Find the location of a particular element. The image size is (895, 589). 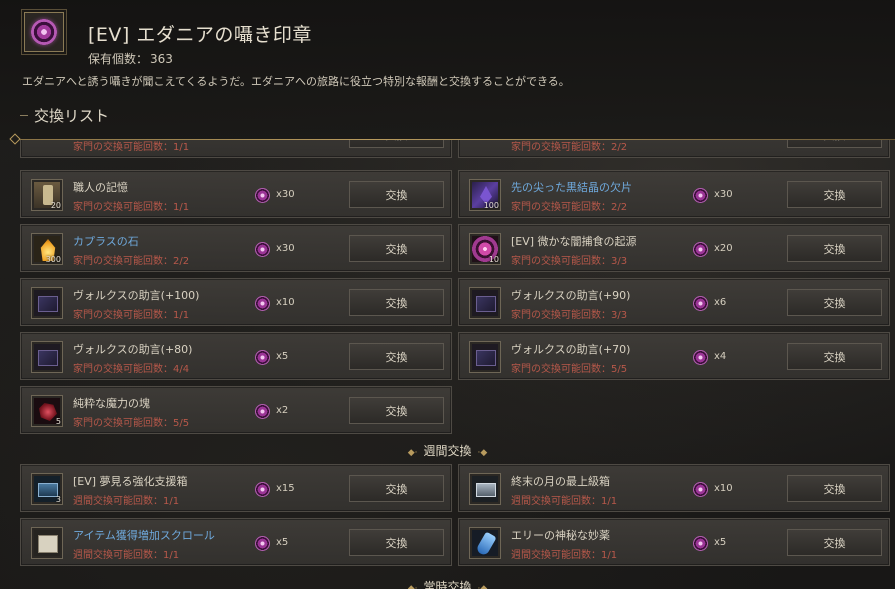

list-item: ヴォルクスの助言(+100) 家門の交換可能回数：1/1 x10 交換 is located at coordinates (236, 302).